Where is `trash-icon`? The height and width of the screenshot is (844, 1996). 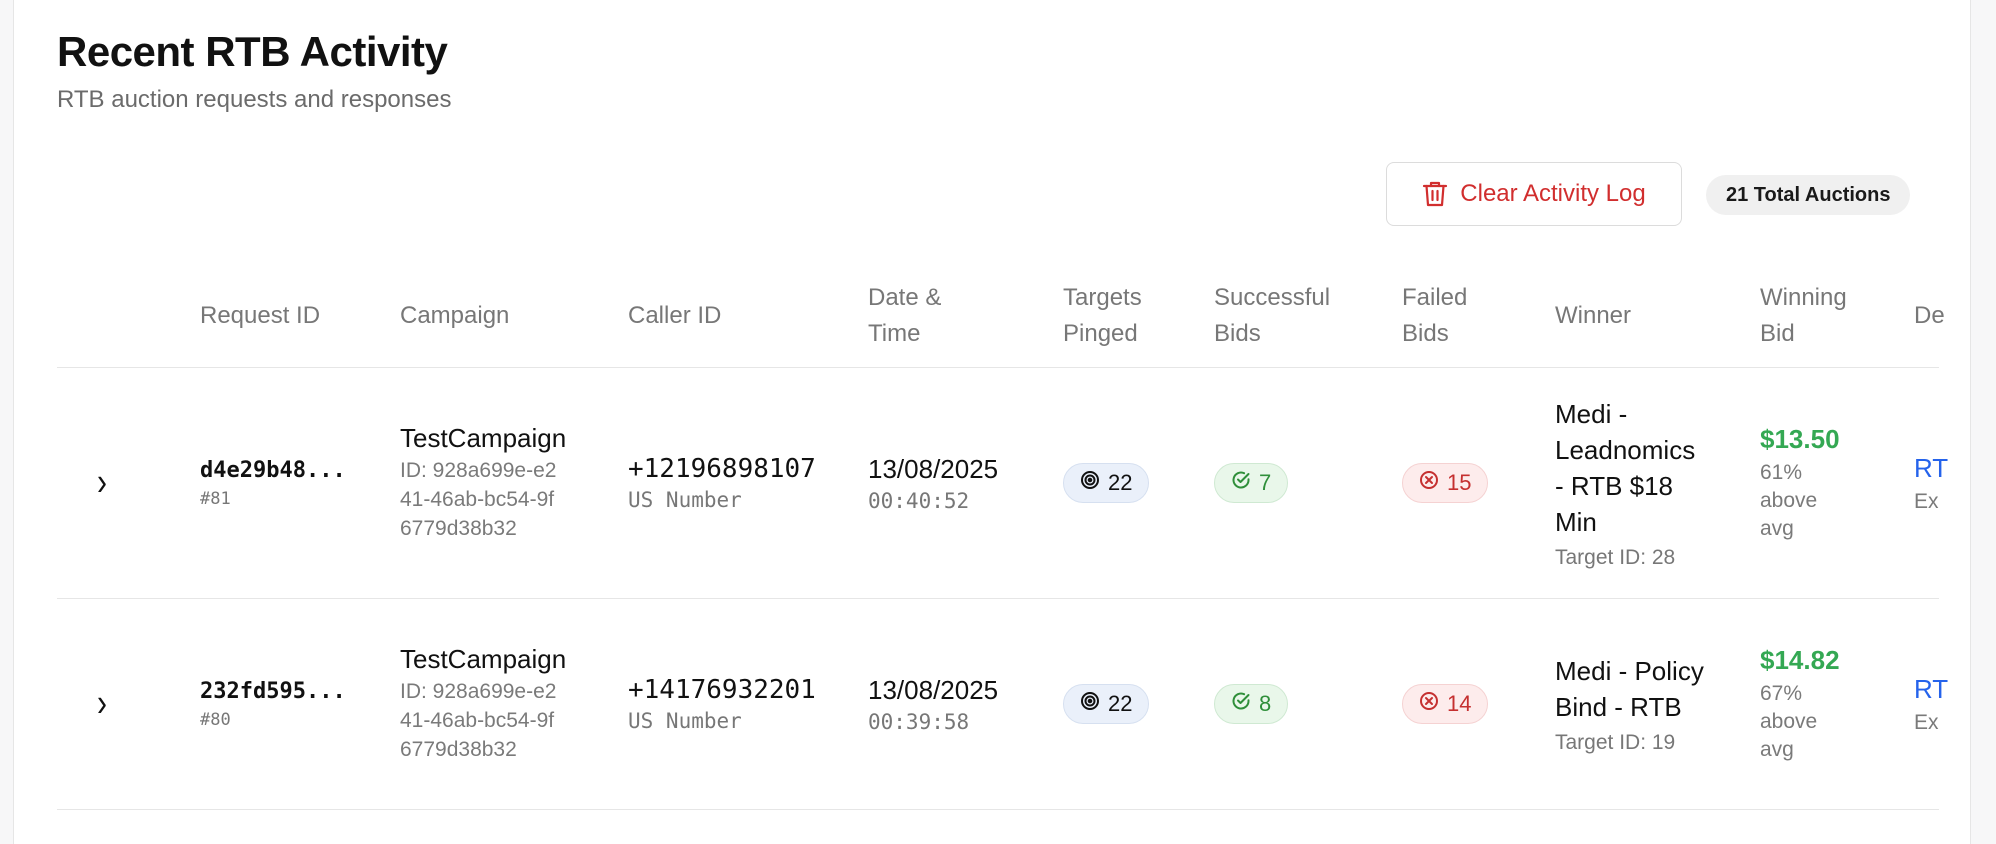
trash-icon is located at coordinates (1435, 194).